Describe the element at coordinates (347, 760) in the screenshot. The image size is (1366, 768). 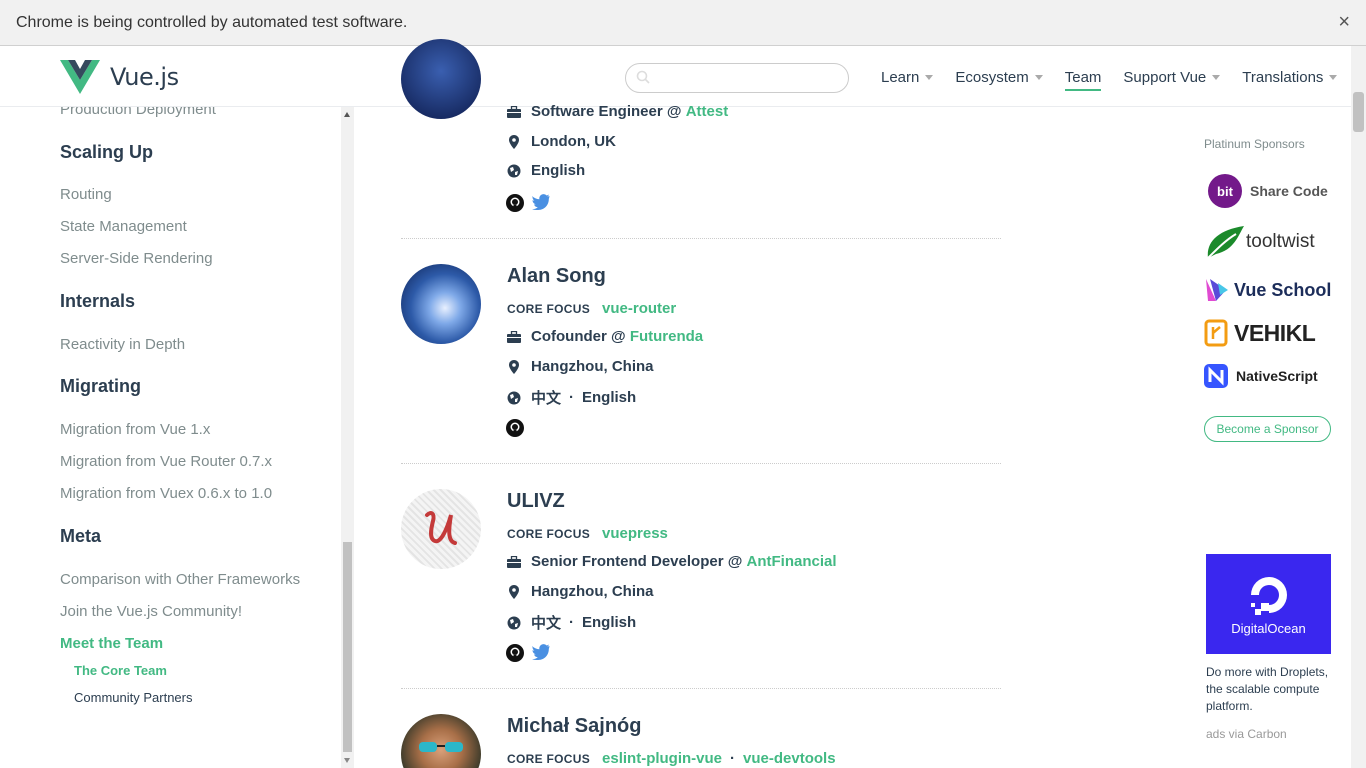
I see `scroll-down-icon` at that location.